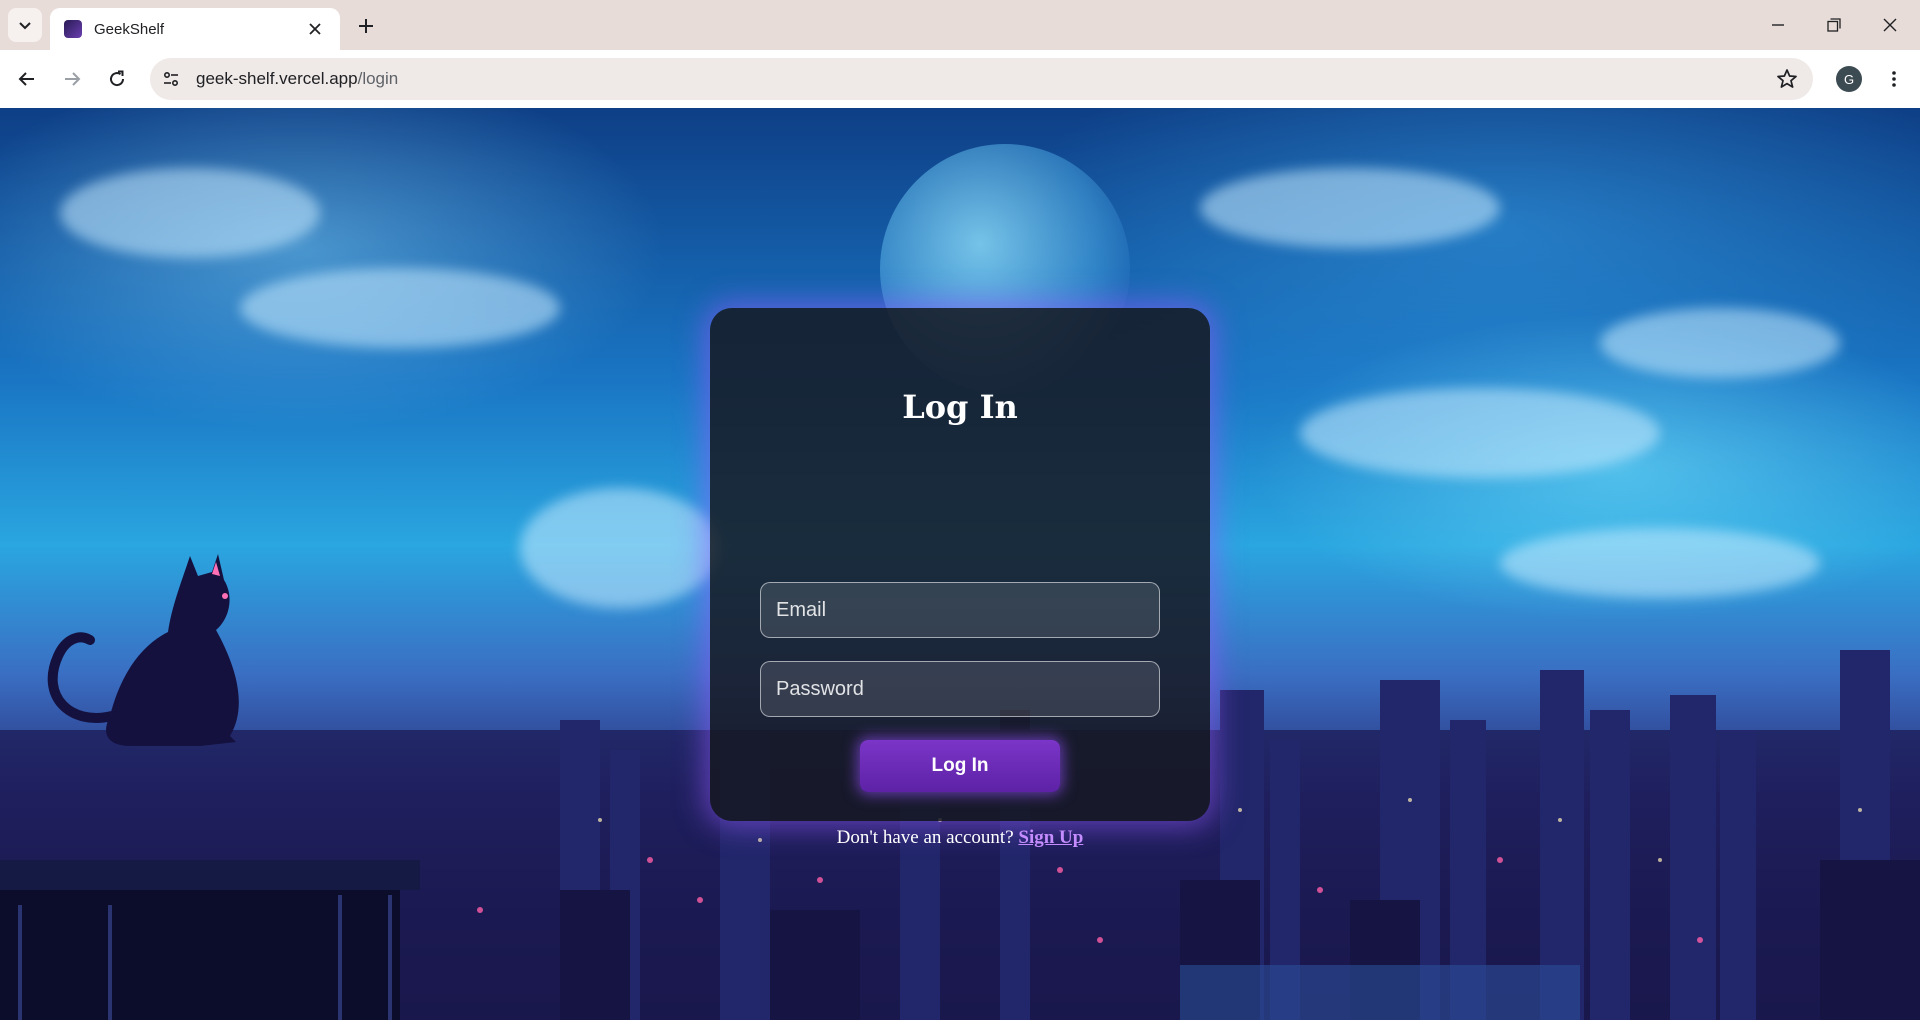 The width and height of the screenshot is (1920, 1020). I want to click on close-icon, so click(315, 29).